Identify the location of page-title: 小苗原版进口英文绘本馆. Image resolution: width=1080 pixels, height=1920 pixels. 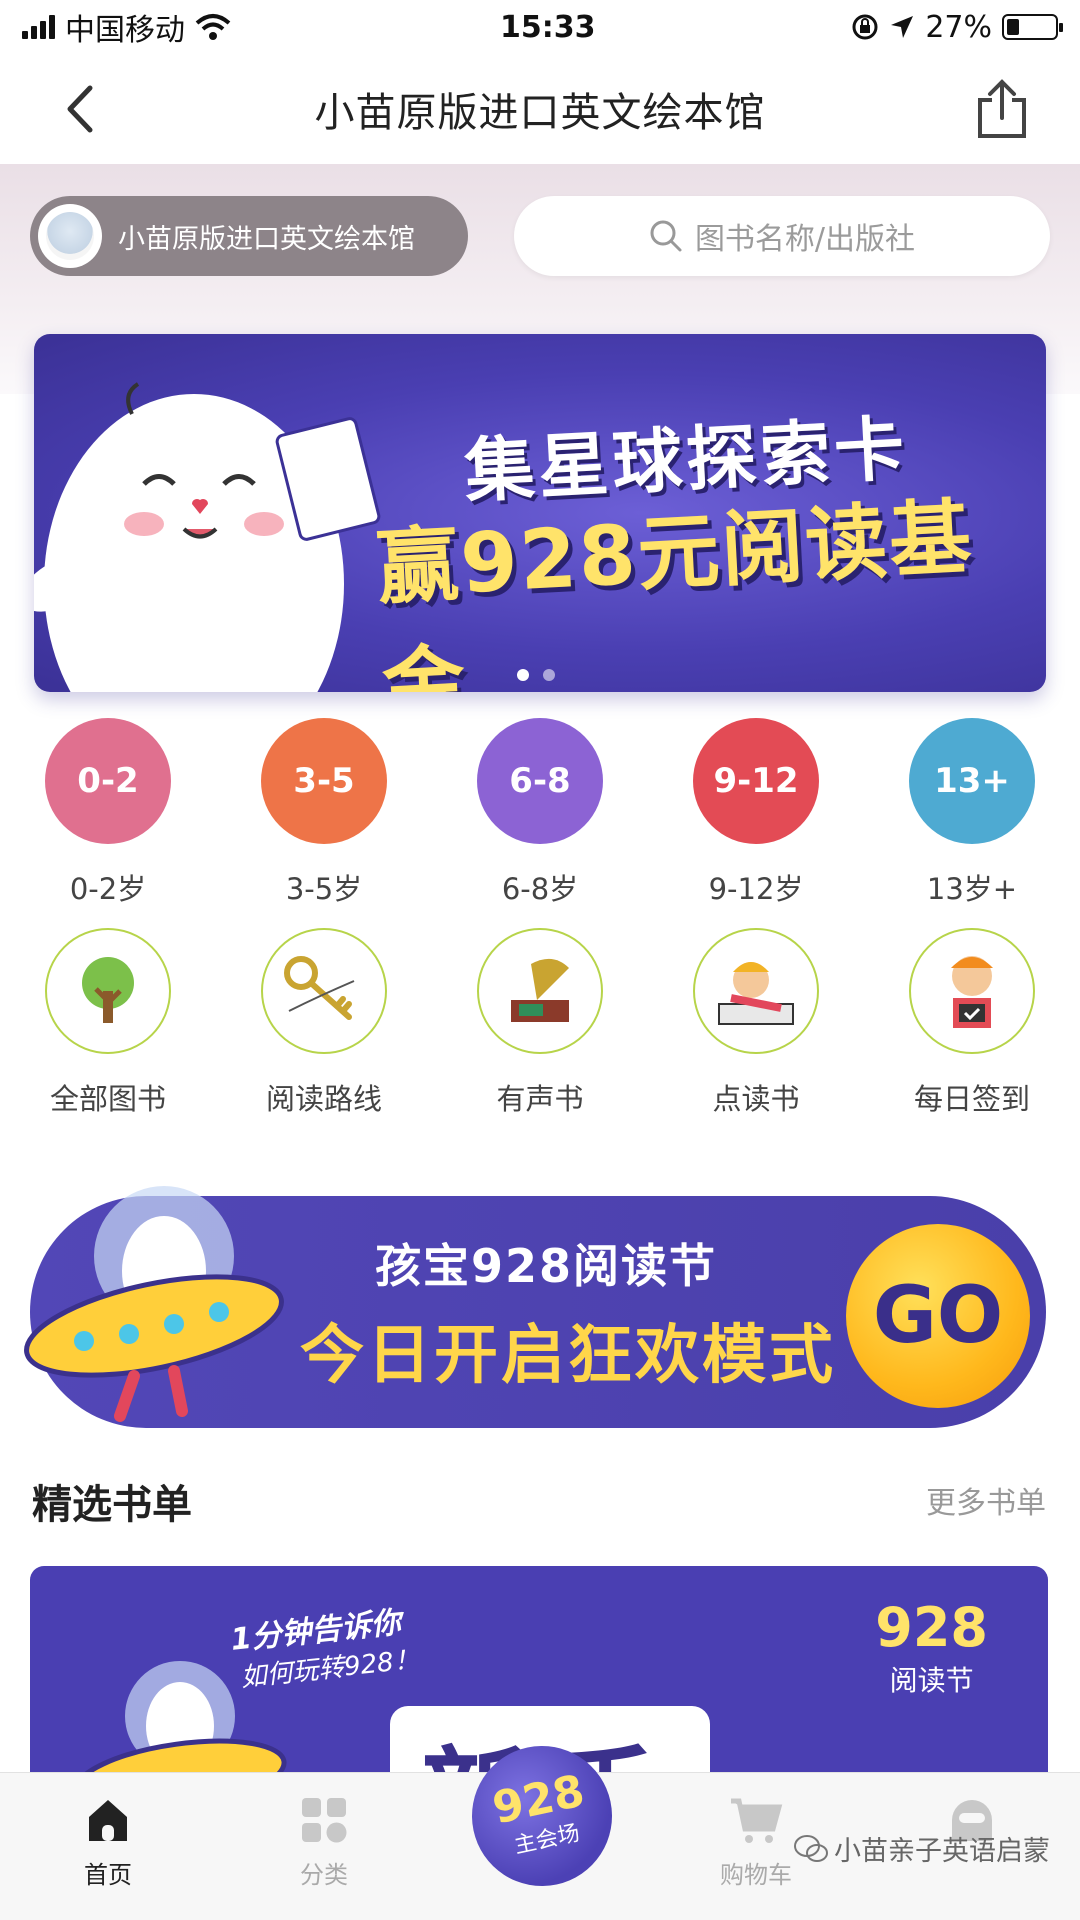
(540, 113).